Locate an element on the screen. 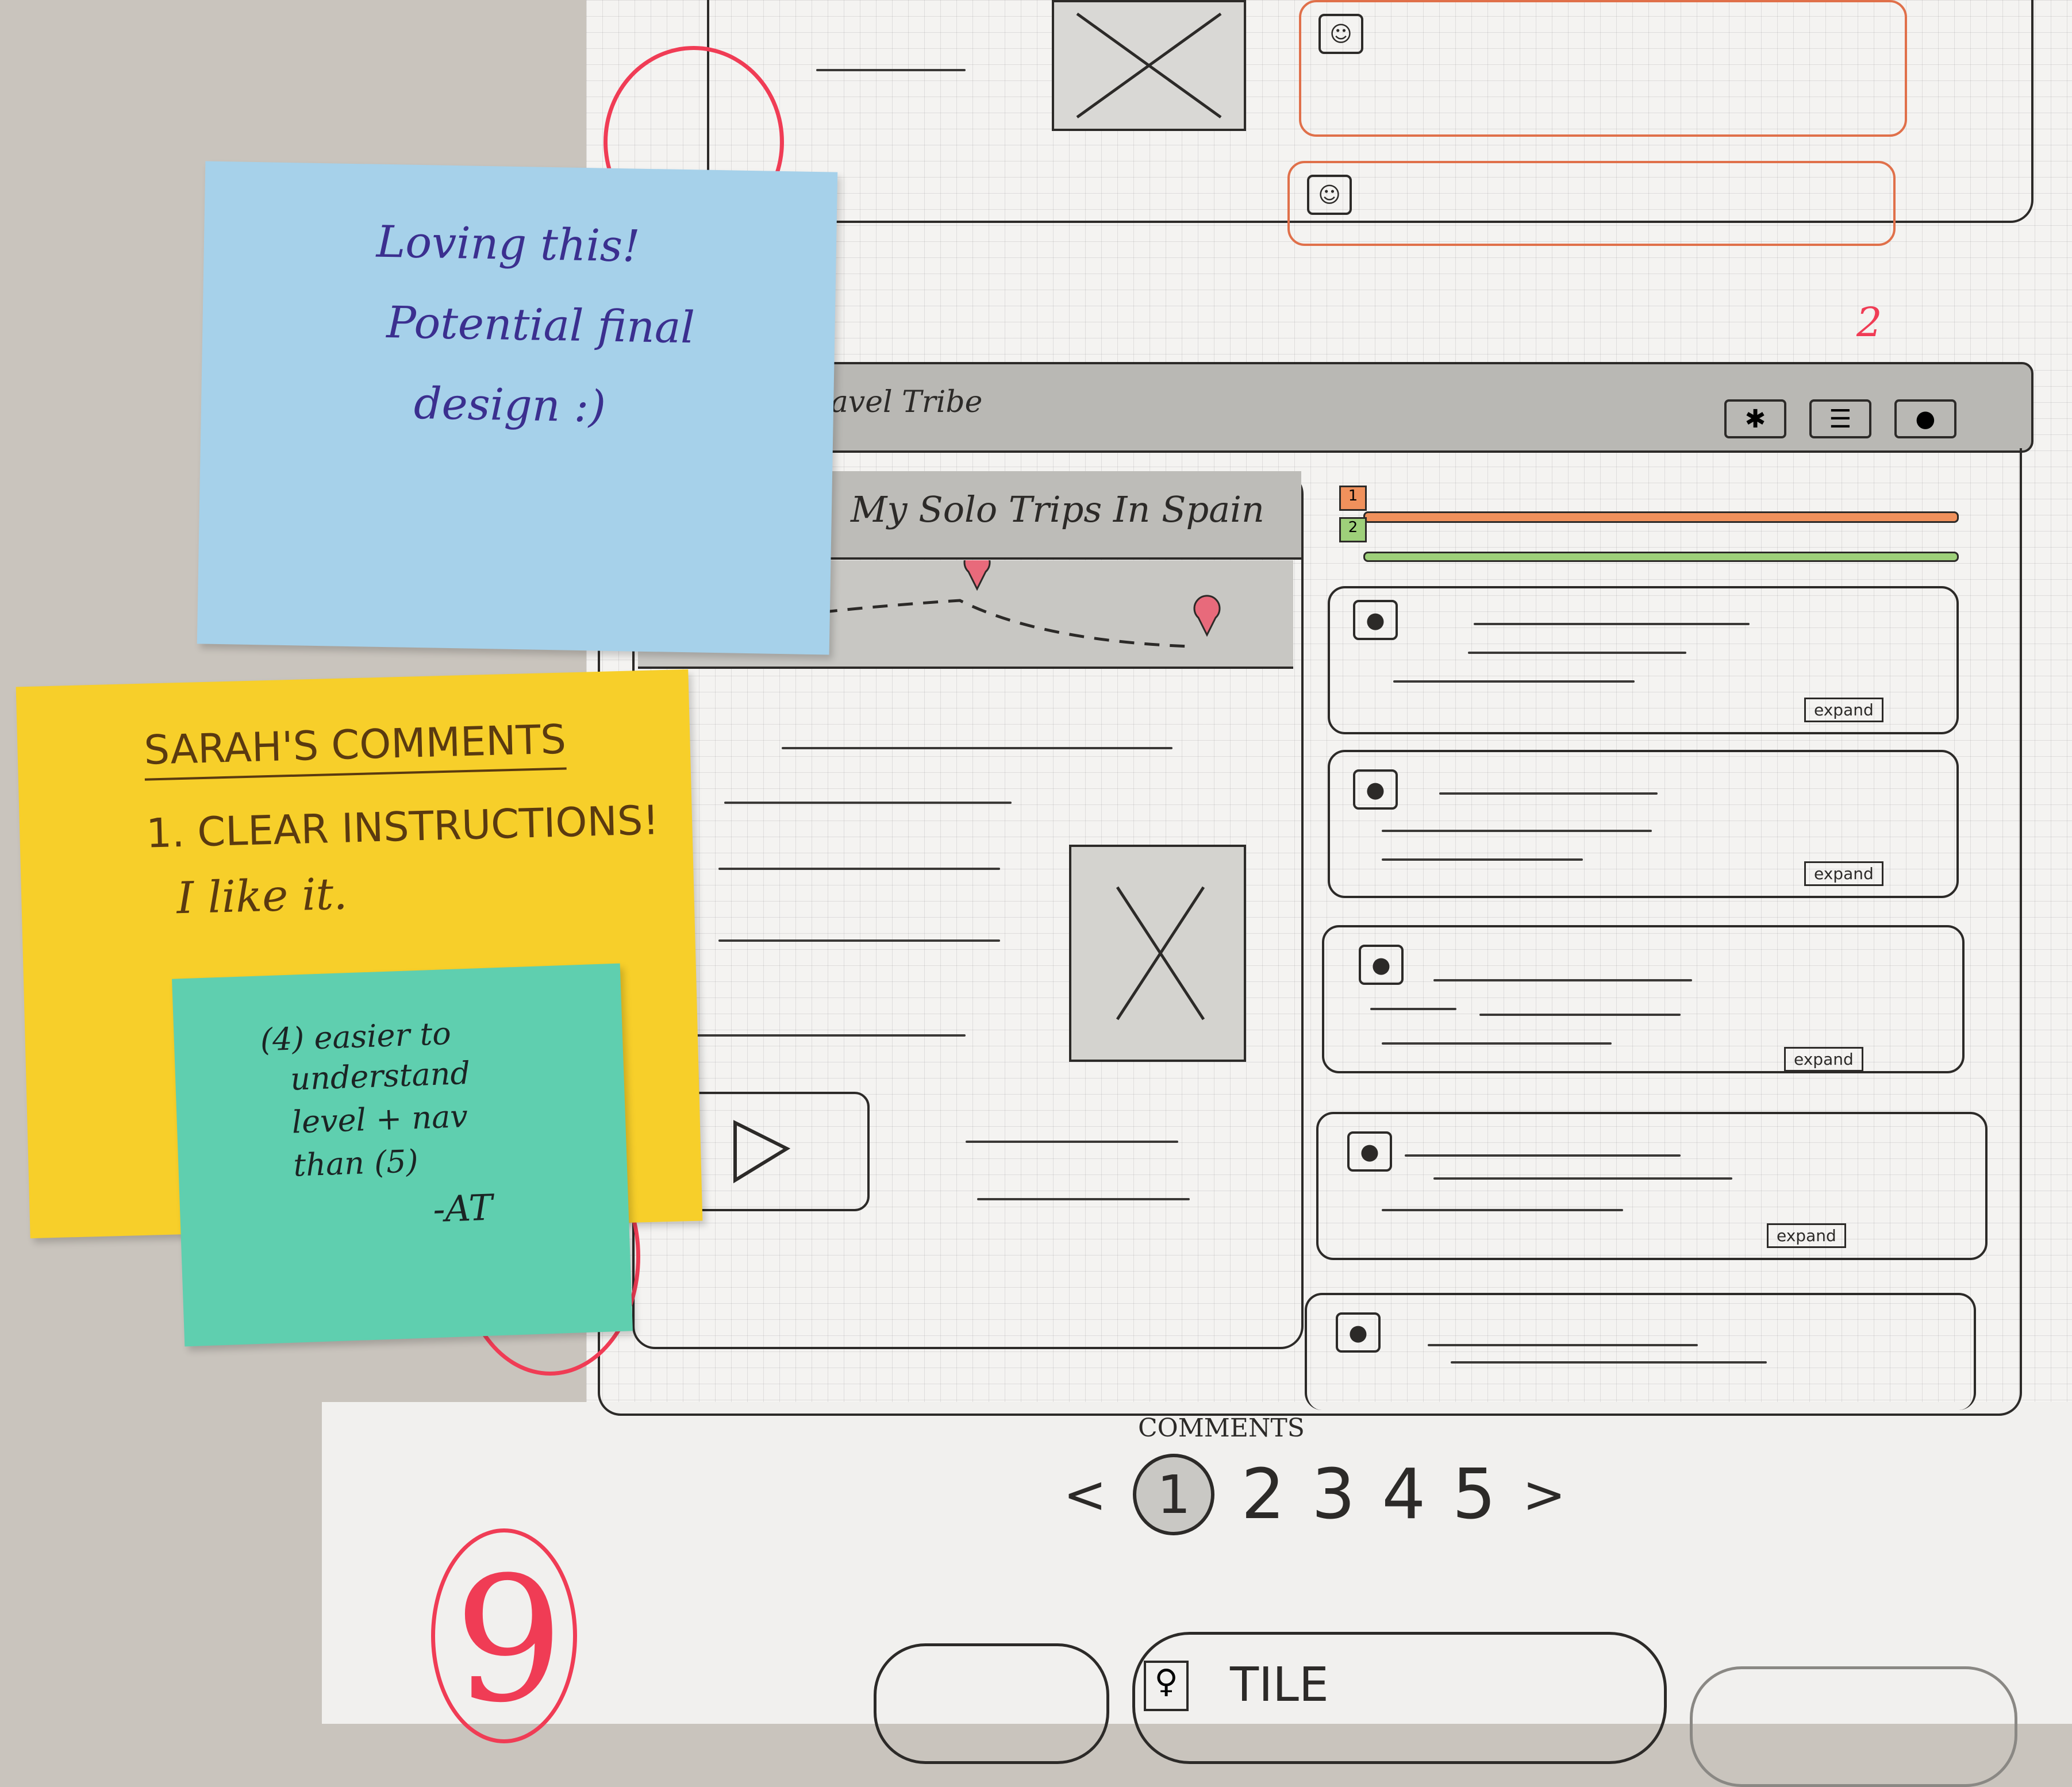 This screenshot has width=2072, height=1787. page-2: 2 is located at coordinates (1263, 1495).